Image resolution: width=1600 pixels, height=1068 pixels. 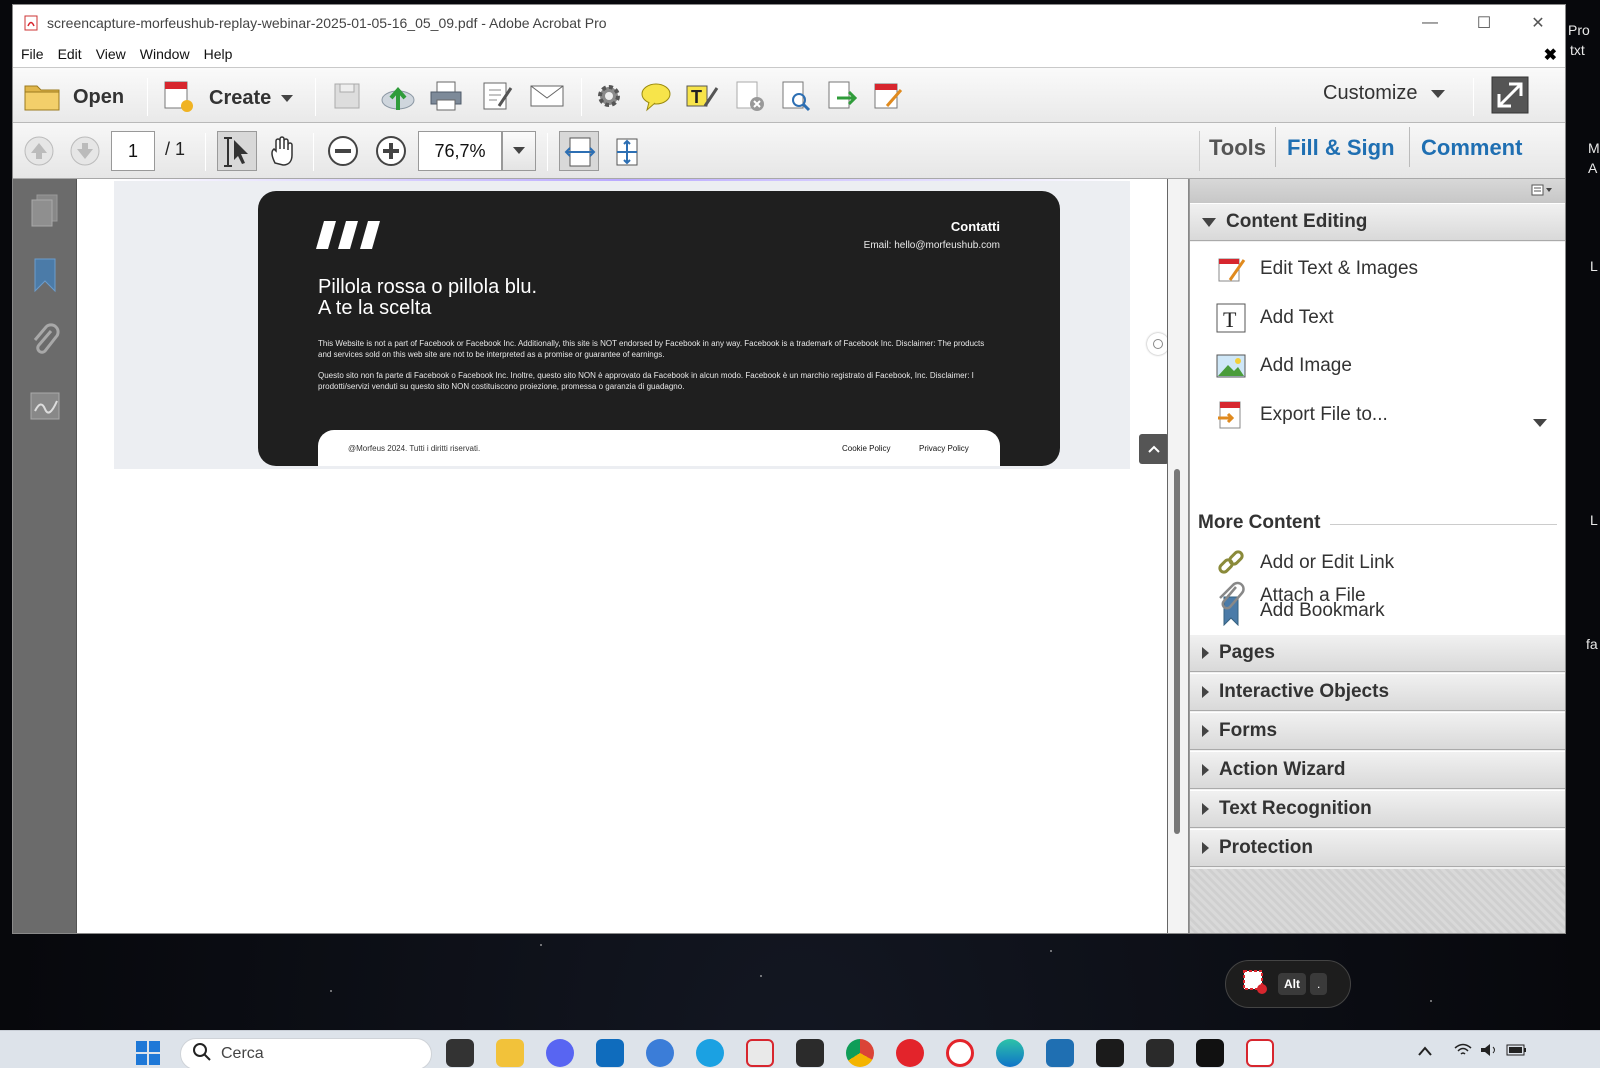 What do you see at coordinates (460, 1053) in the screenshot?
I see `task-view-icon` at bounding box center [460, 1053].